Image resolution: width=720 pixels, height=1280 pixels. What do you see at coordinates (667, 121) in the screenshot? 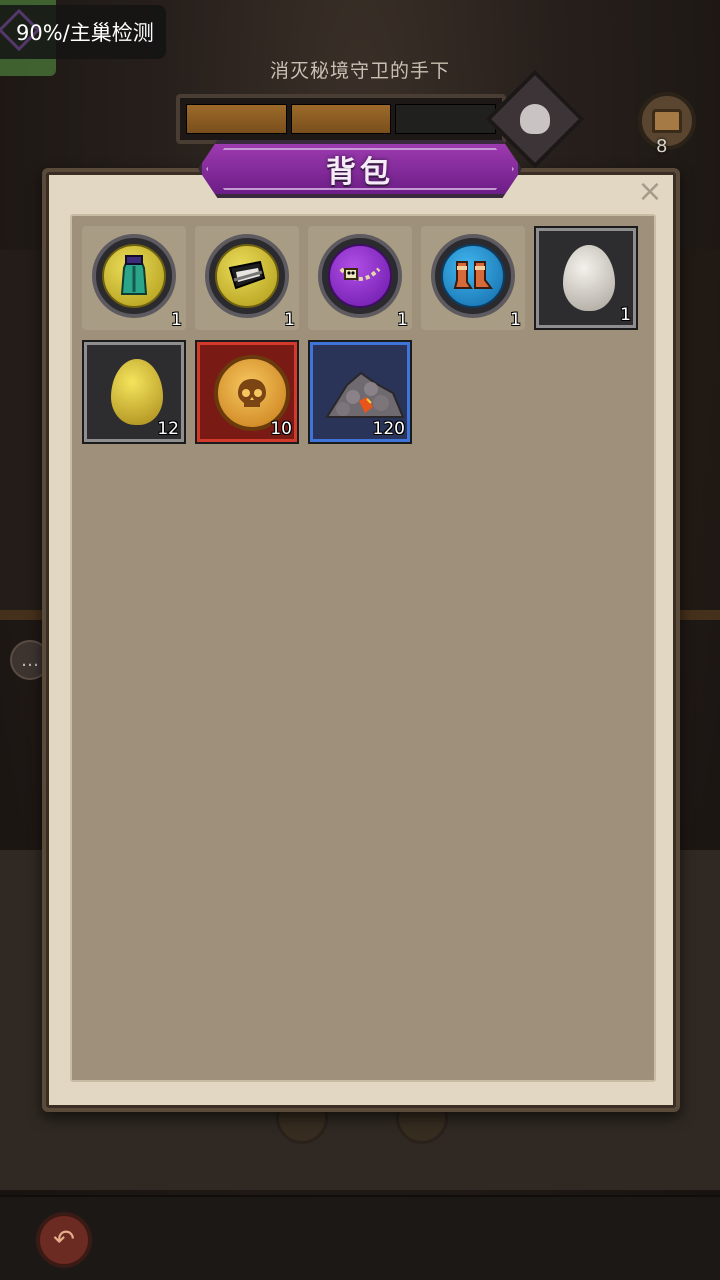
I see `chest-icon` at bounding box center [667, 121].